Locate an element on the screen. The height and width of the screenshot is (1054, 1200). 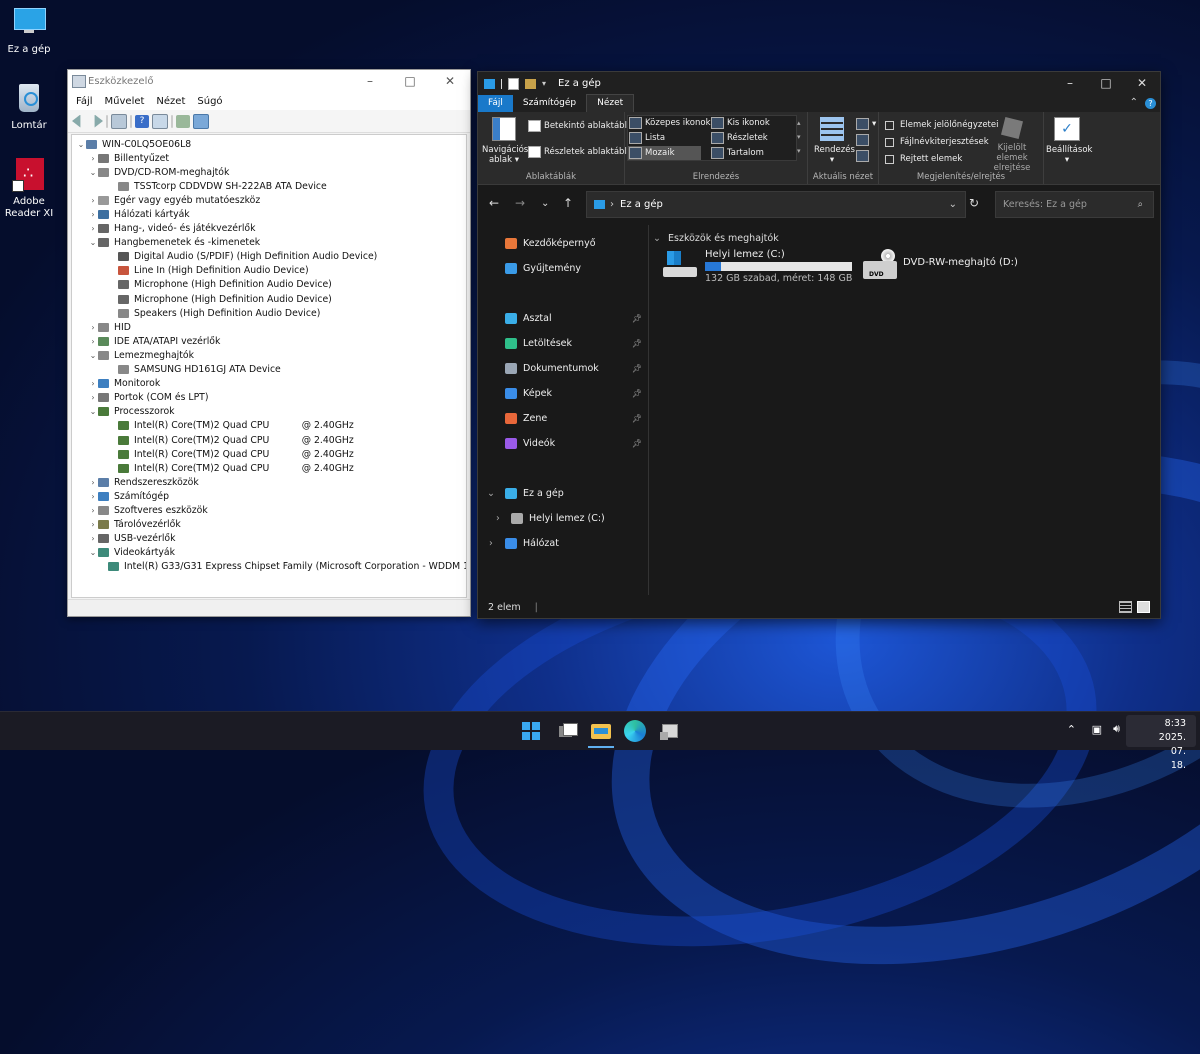
nav-item: › Helyi lemez (C:) is located at coordinates (563, 518).